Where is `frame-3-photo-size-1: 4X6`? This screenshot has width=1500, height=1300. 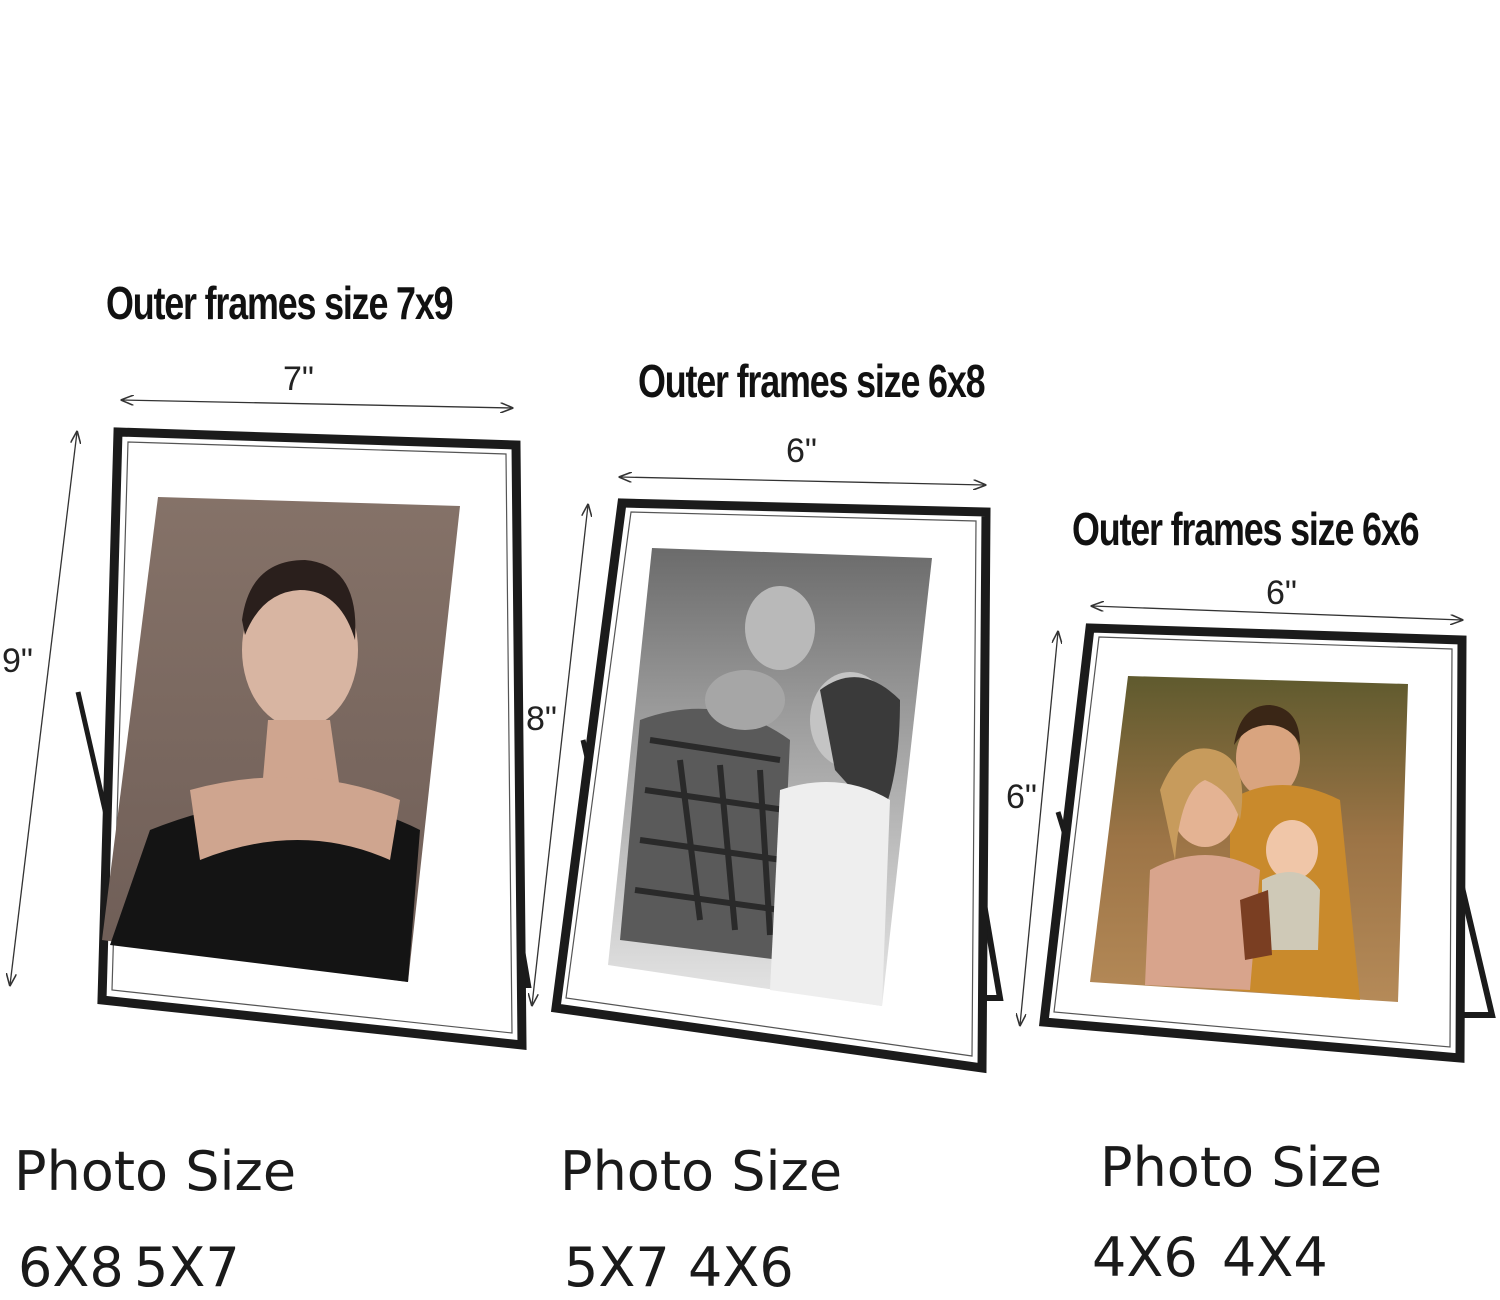
frame-3-photo-size-1: 4X6 is located at coordinates (1145, 1257).